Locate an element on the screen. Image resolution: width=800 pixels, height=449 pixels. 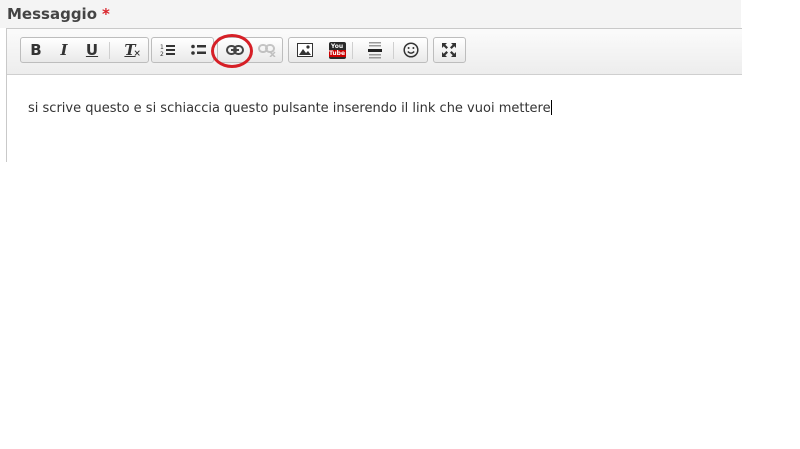
youtube-icon: You Tube is located at coordinates (337, 50).